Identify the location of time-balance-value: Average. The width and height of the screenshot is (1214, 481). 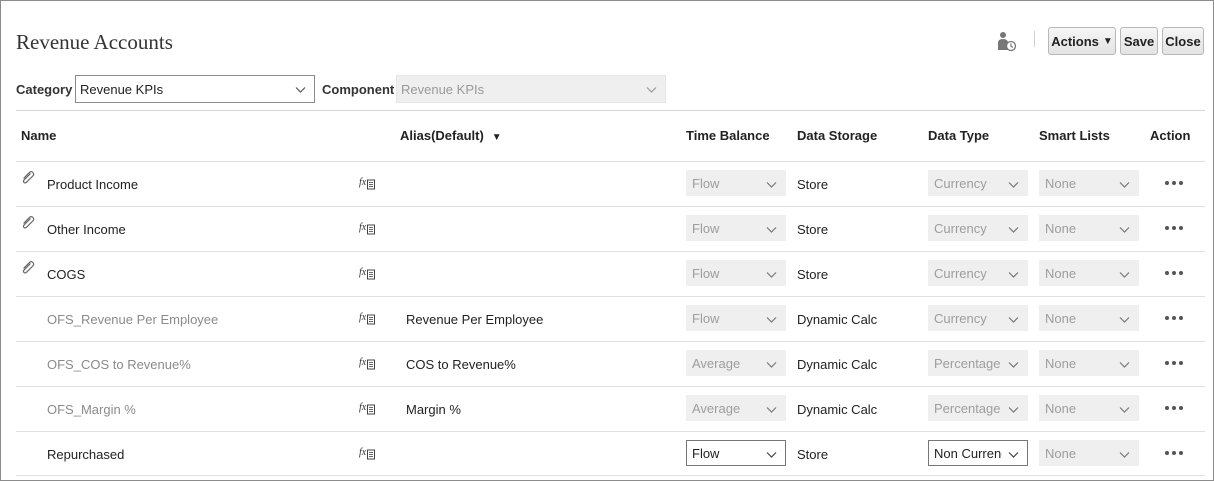
(716, 363).